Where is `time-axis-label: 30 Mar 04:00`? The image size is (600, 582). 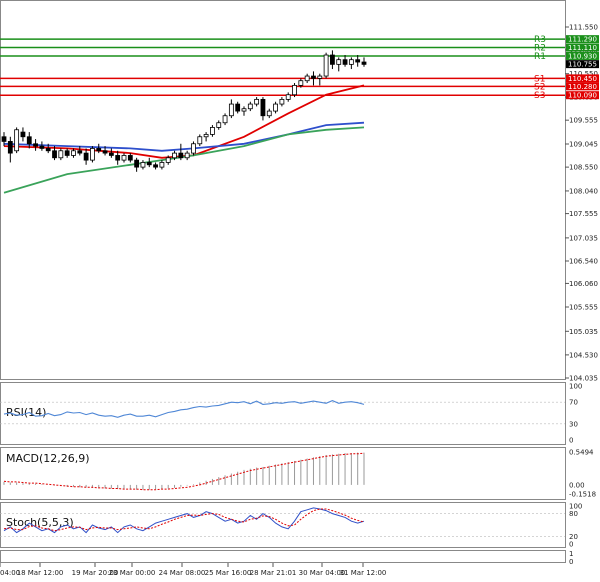
time-axis-label: 30 Mar 04:00 is located at coordinates (322, 573).